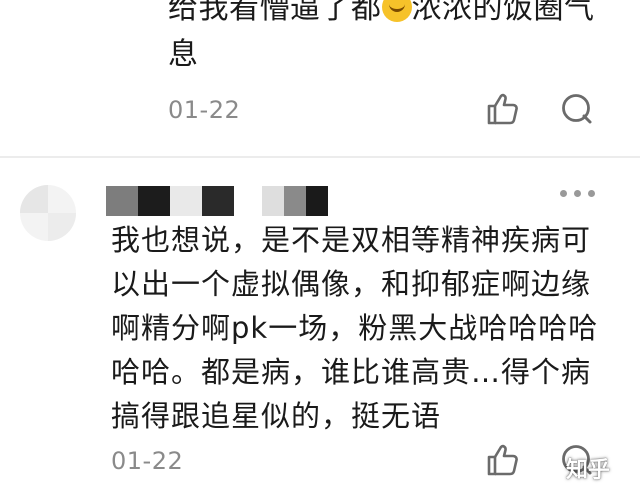  I want to click on comment-divider, so click(320, 157).